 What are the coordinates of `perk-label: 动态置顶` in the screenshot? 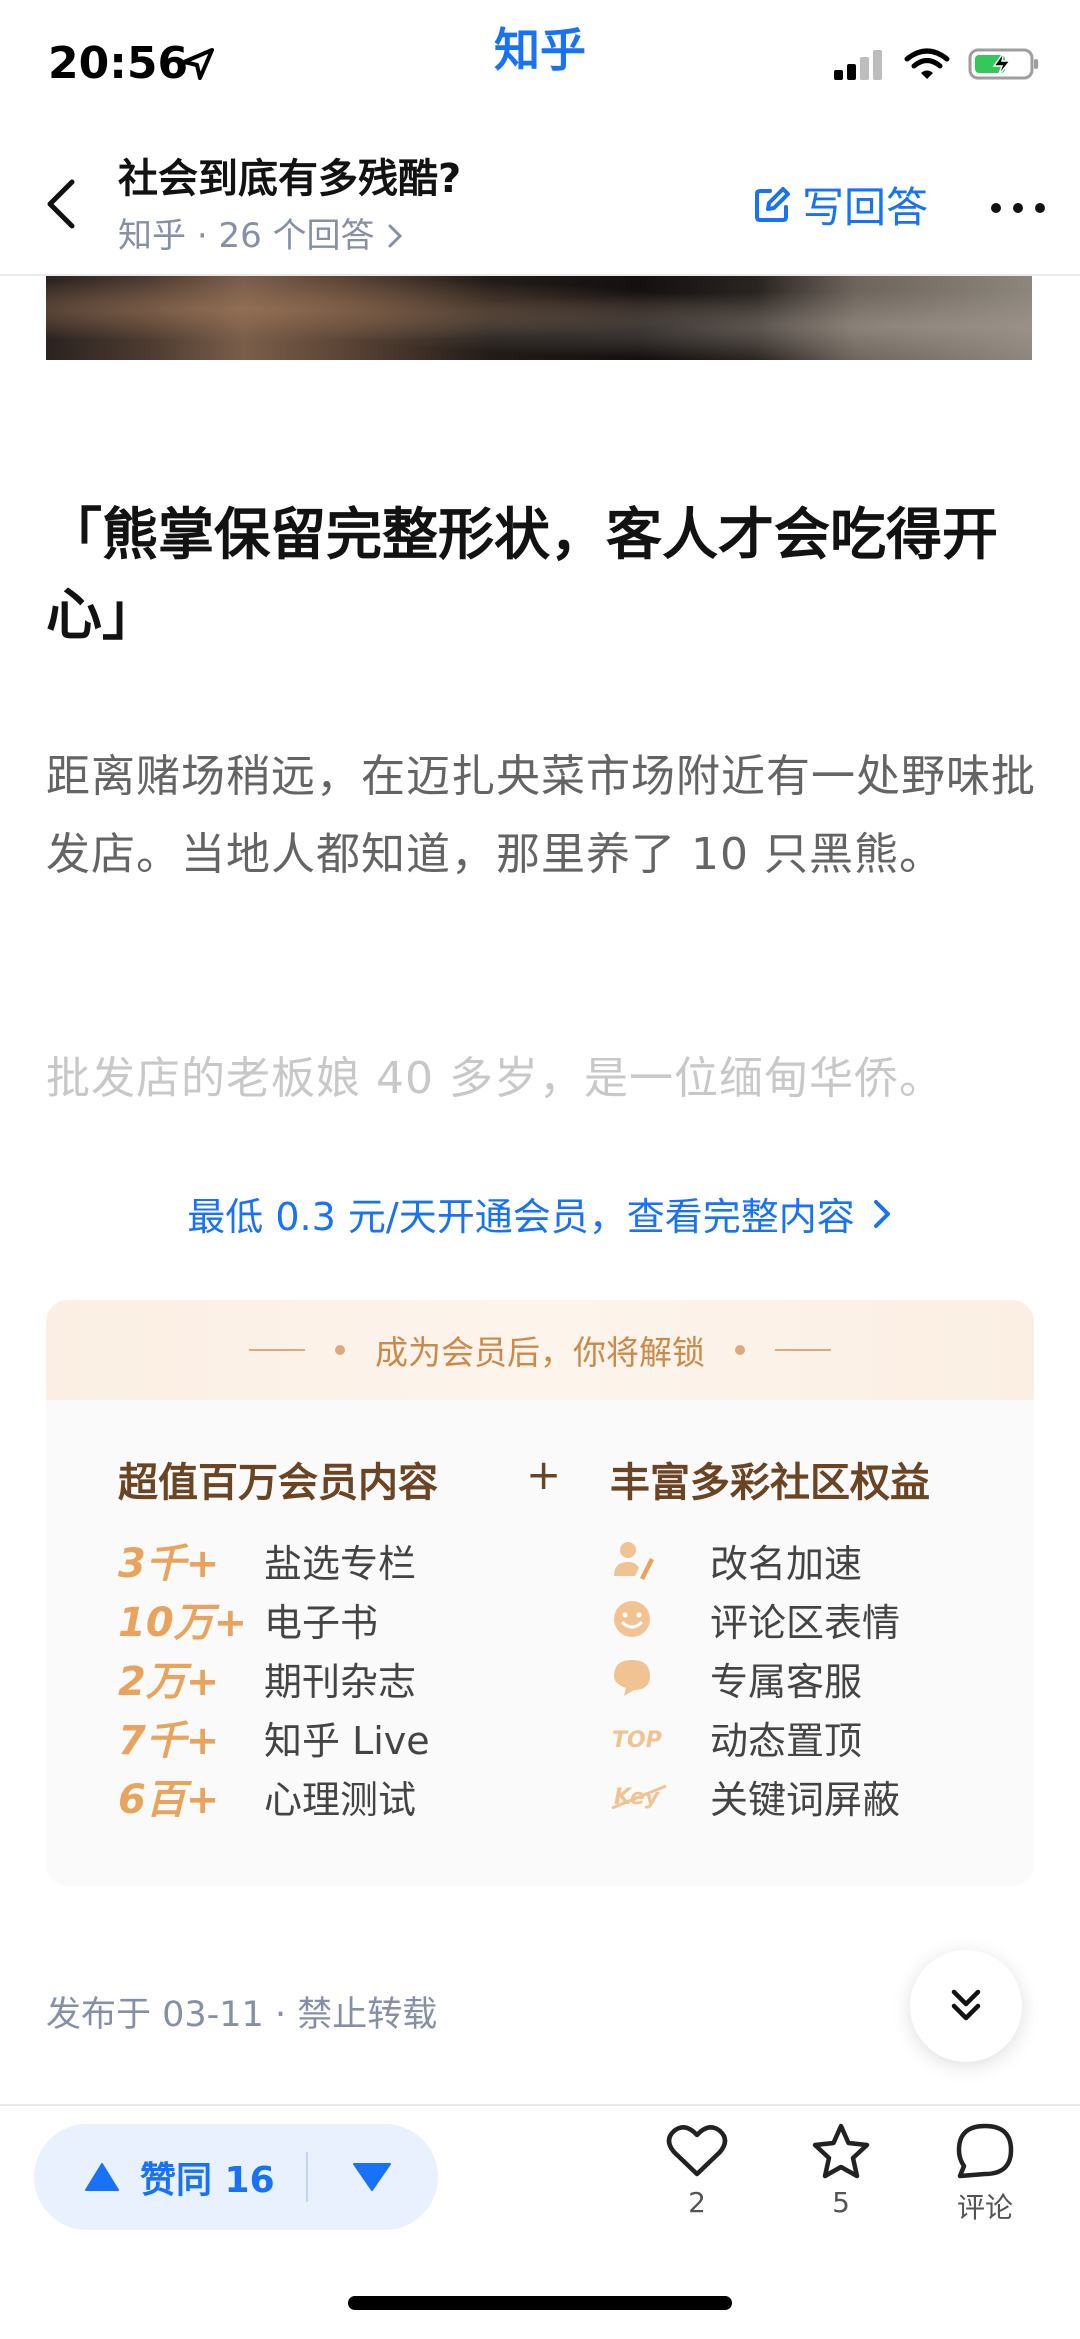 It's located at (786, 1740).